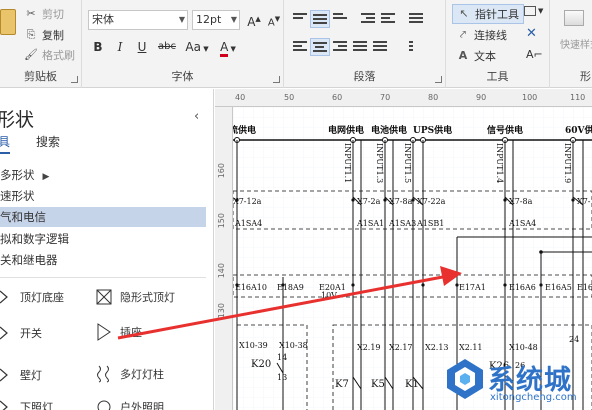 The width and height of the screenshot is (592, 410). What do you see at coordinates (522, 287) in the screenshot?
I see `terminal-label: E16A6` at bounding box center [522, 287].